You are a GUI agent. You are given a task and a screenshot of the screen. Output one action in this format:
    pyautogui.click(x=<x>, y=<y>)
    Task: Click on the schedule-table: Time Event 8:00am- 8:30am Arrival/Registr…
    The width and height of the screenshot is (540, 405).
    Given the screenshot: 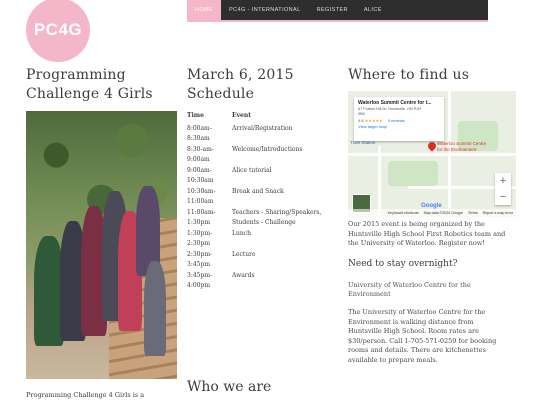 What is the action you would take?
    pyautogui.click(x=262, y=201)
    